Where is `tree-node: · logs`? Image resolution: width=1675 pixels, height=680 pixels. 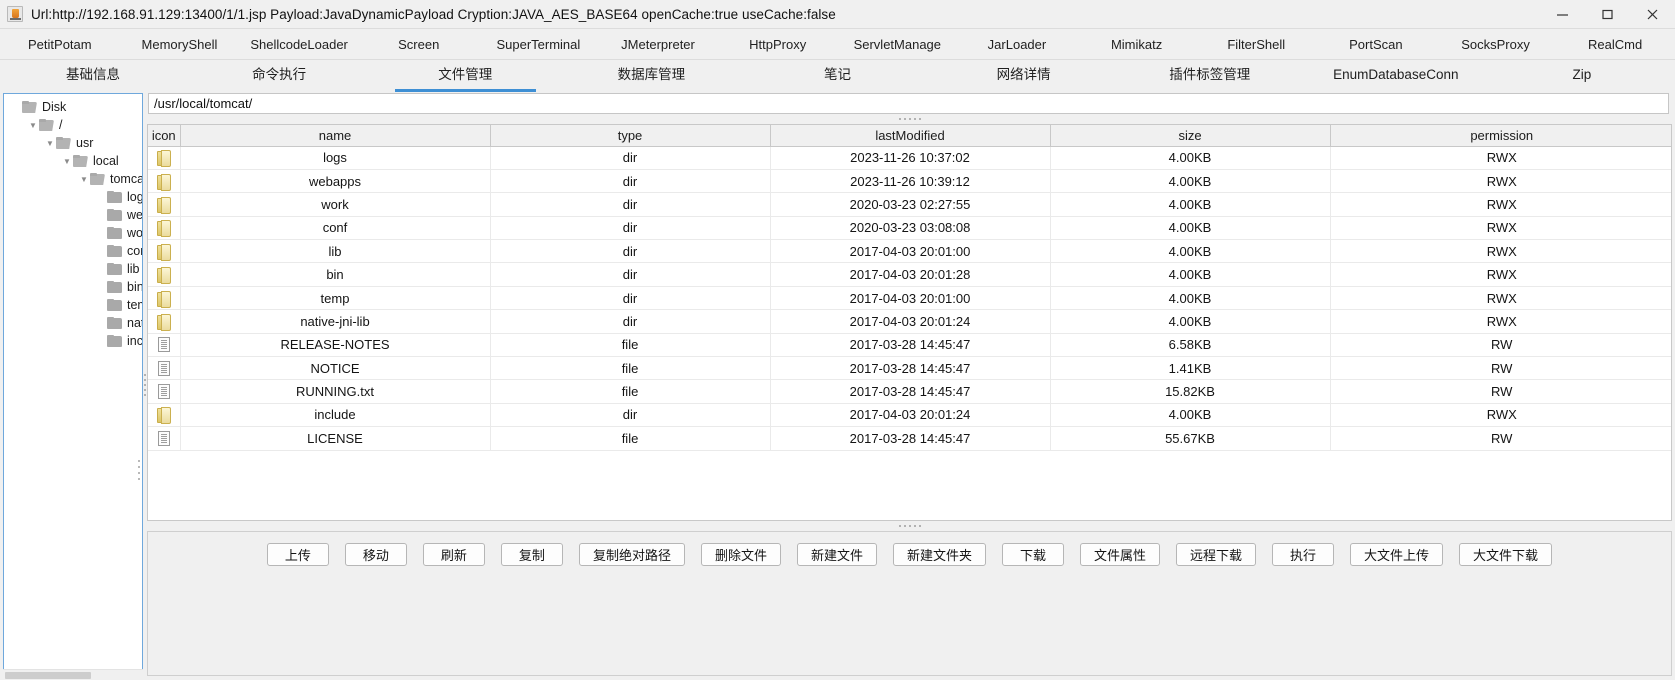
tree-node: · logs is located at coordinates (73, 197).